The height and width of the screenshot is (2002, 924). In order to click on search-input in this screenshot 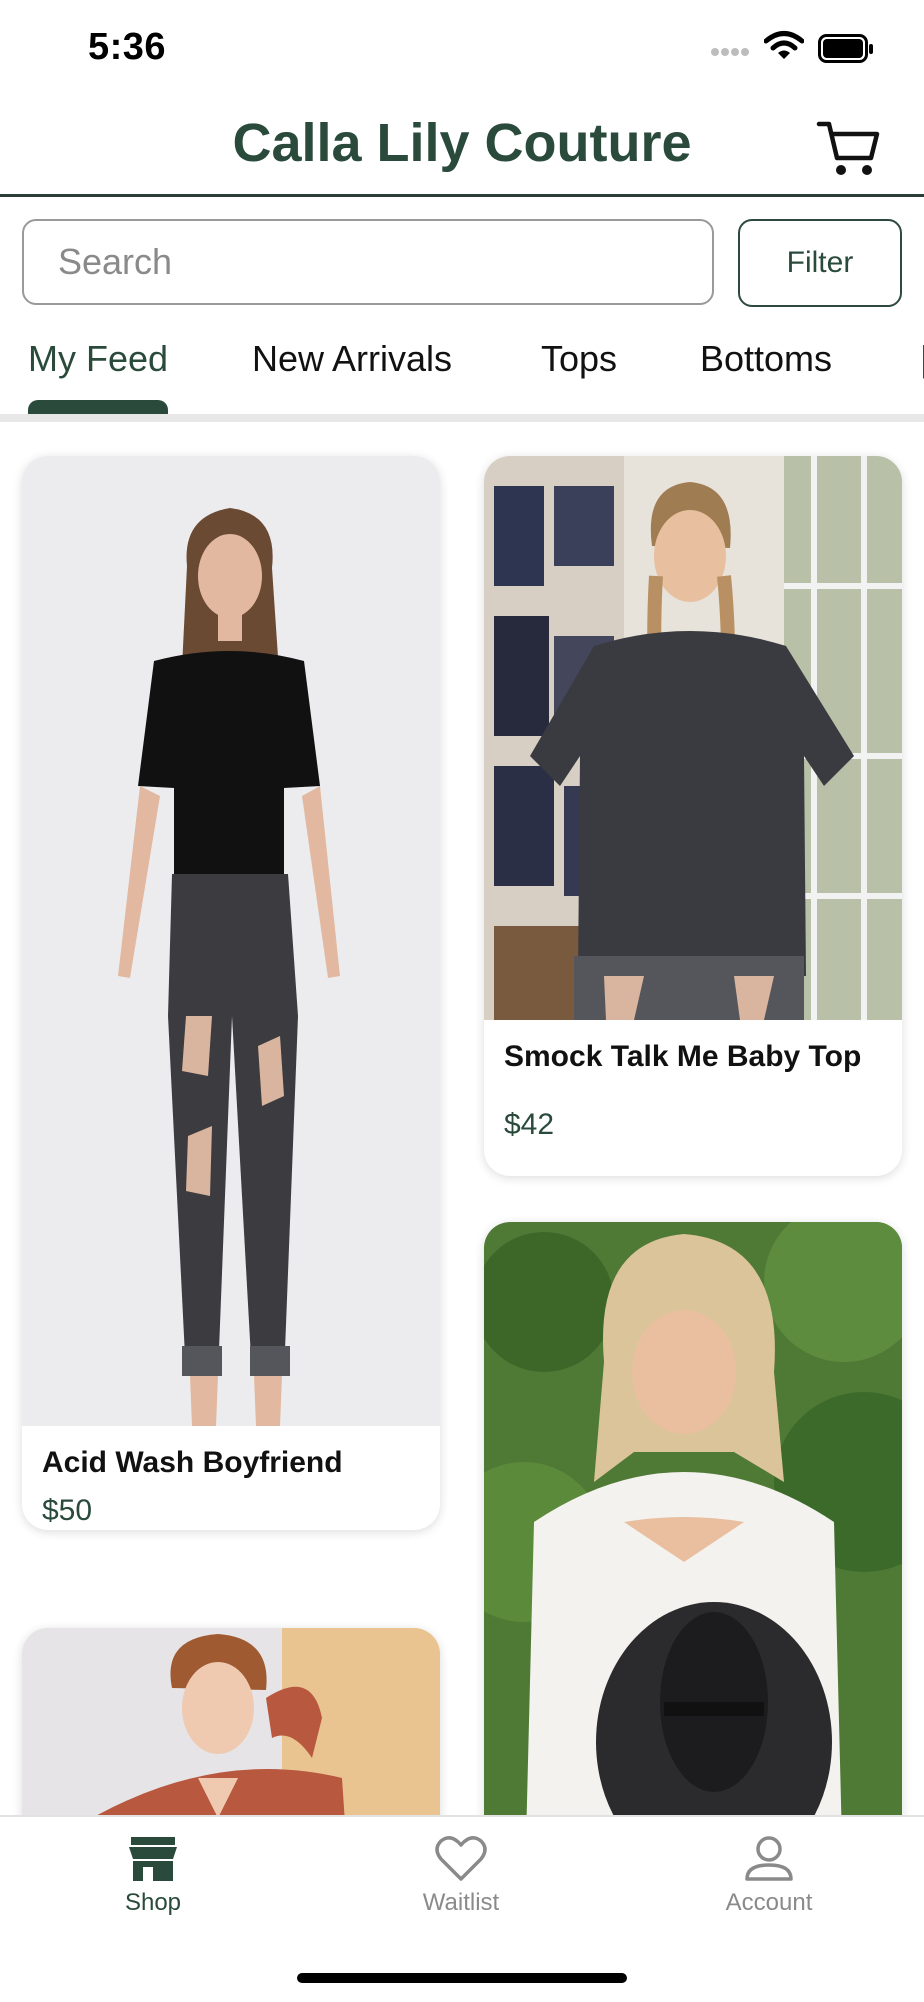, I will do `click(368, 262)`.